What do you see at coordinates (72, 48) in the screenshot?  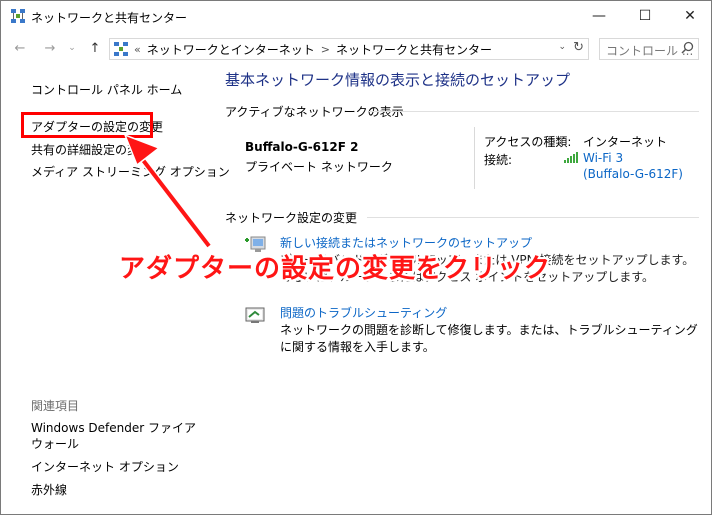 I see `recent-locations-button: ⌄` at bounding box center [72, 48].